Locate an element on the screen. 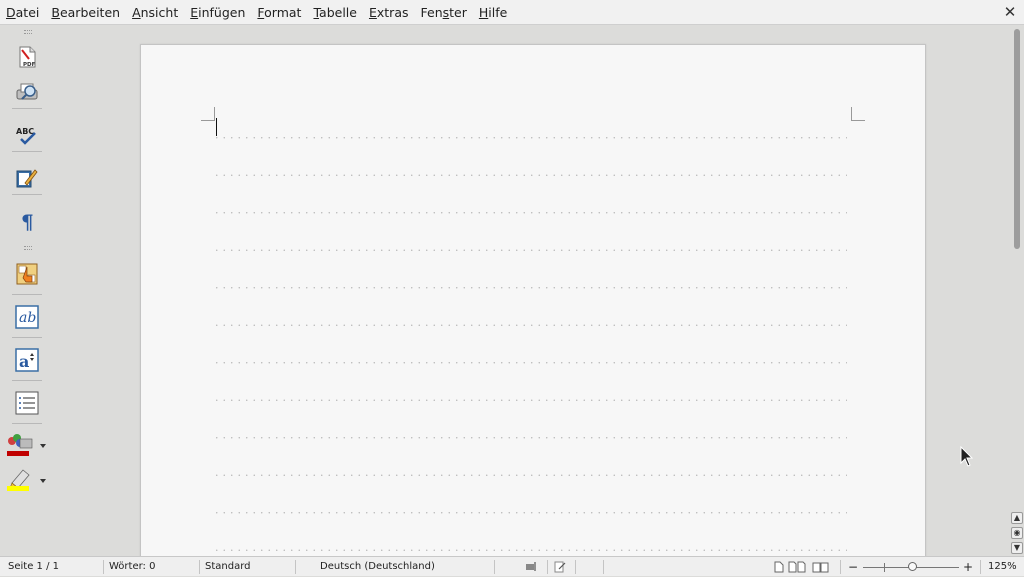 Image resolution: width=1024 pixels, height=577 pixels. close-document-button: ✕ is located at coordinates (1010, 12).